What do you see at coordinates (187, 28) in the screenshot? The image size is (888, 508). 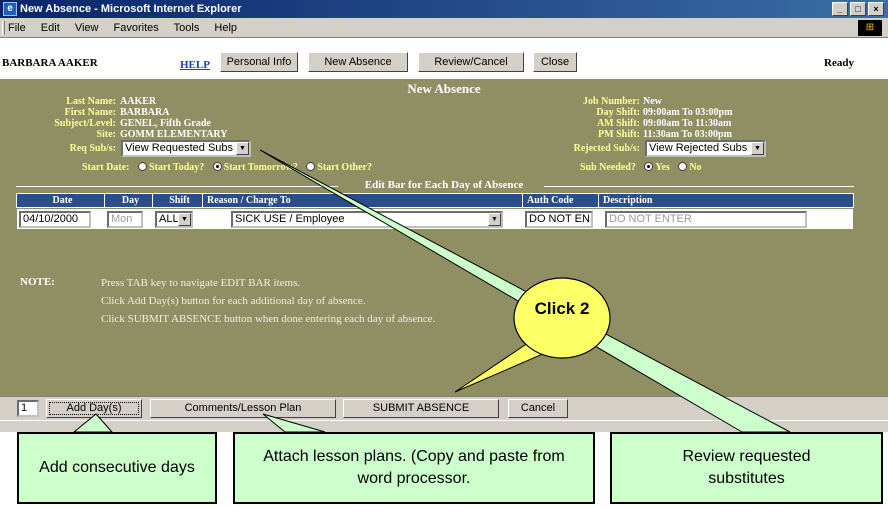 I see `menu-tools: Tools` at bounding box center [187, 28].